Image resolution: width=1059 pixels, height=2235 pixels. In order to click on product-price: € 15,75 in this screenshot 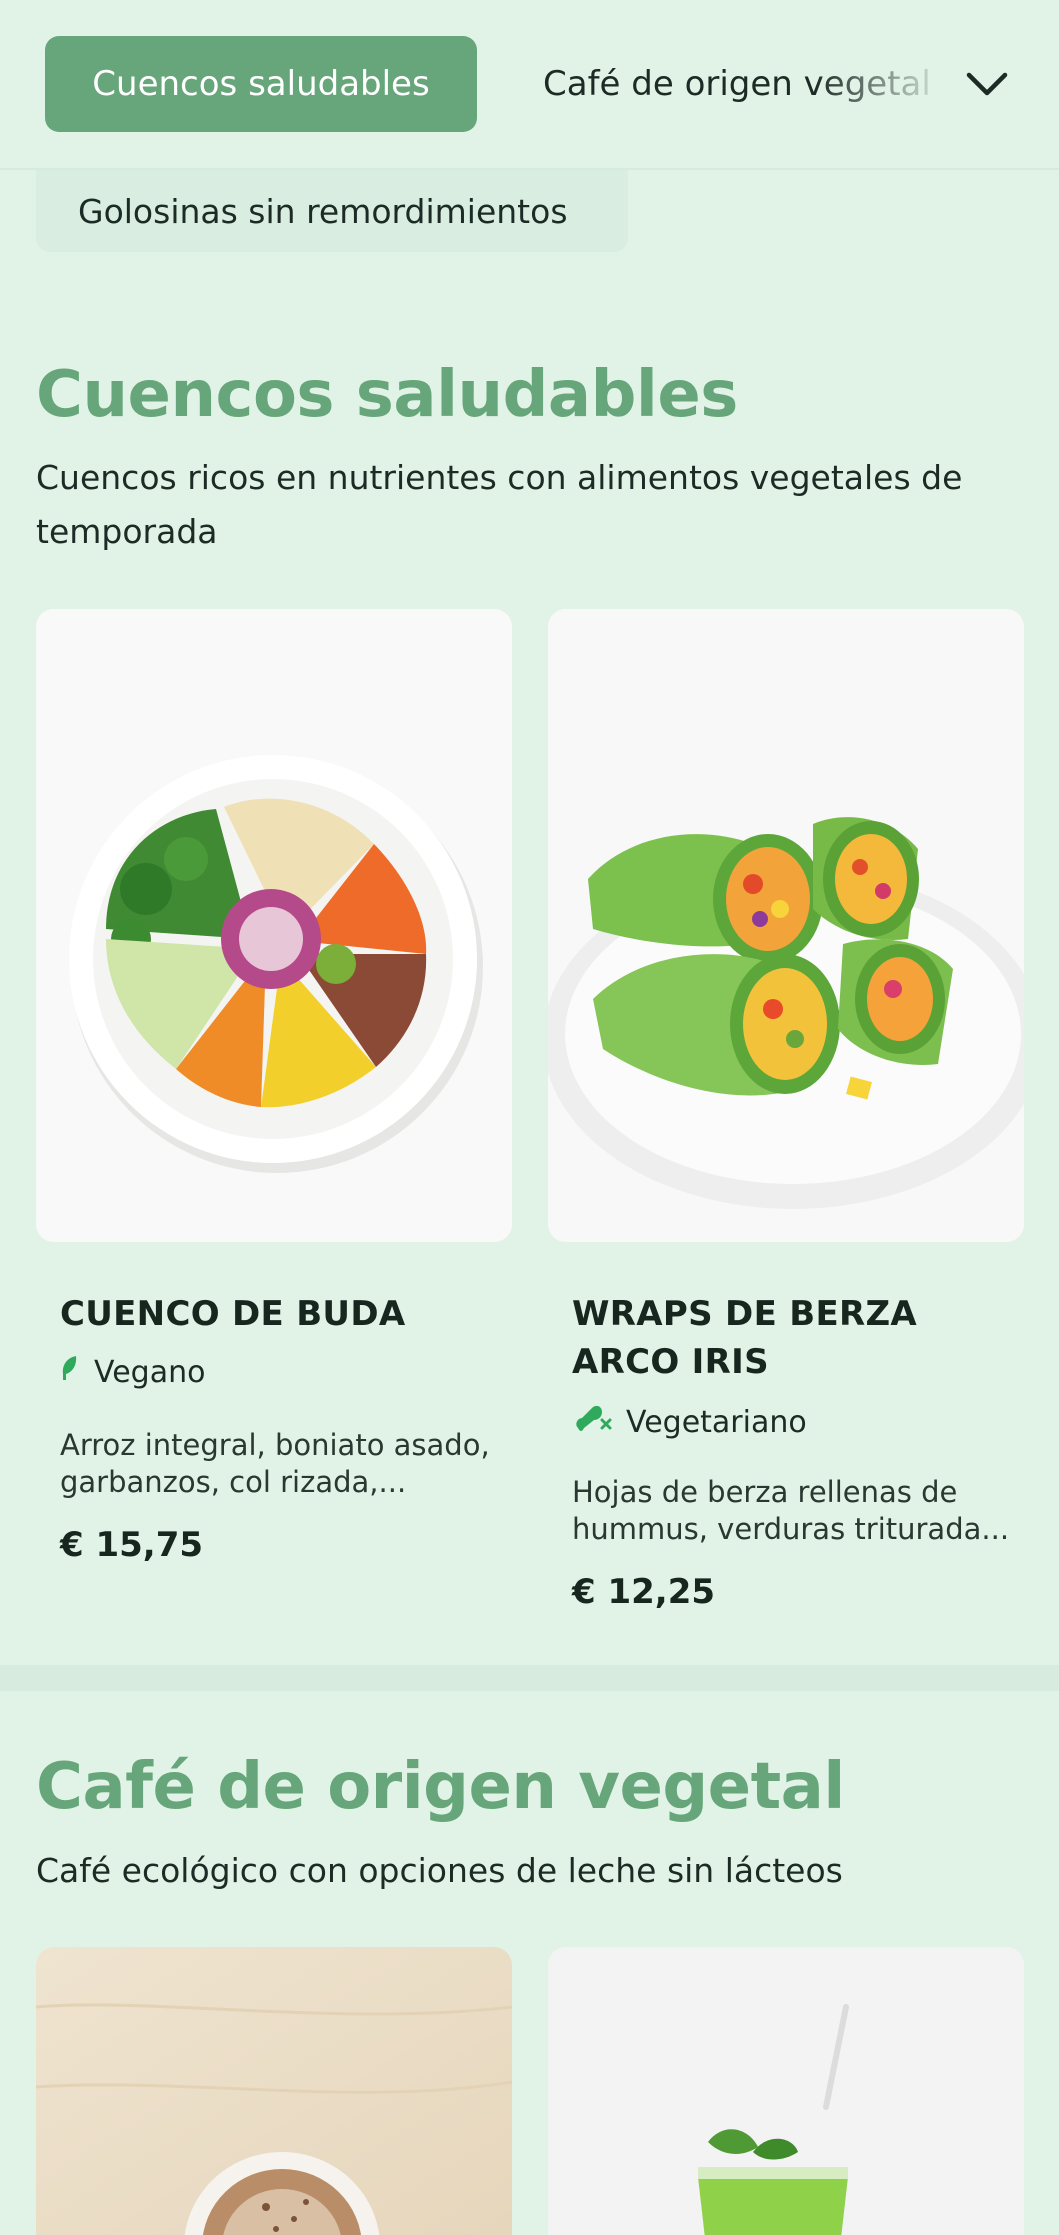, I will do `click(132, 1545)`.